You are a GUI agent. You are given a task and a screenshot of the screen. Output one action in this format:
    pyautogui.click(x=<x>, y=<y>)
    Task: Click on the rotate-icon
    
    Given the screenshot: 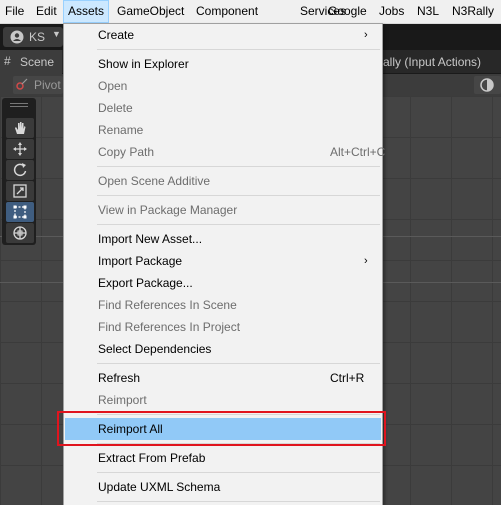 What is the action you would take?
    pyautogui.click(x=20, y=170)
    